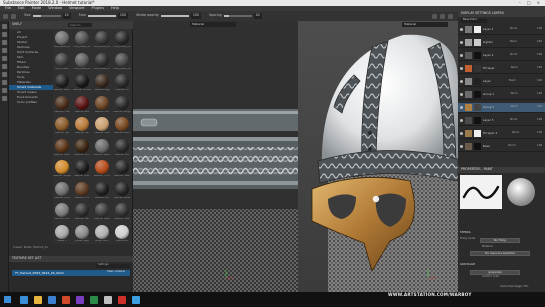 The width and height of the screenshot is (545, 307). I want to click on shelf-material-tile: PBR_Metal_06, so click(82, 64).